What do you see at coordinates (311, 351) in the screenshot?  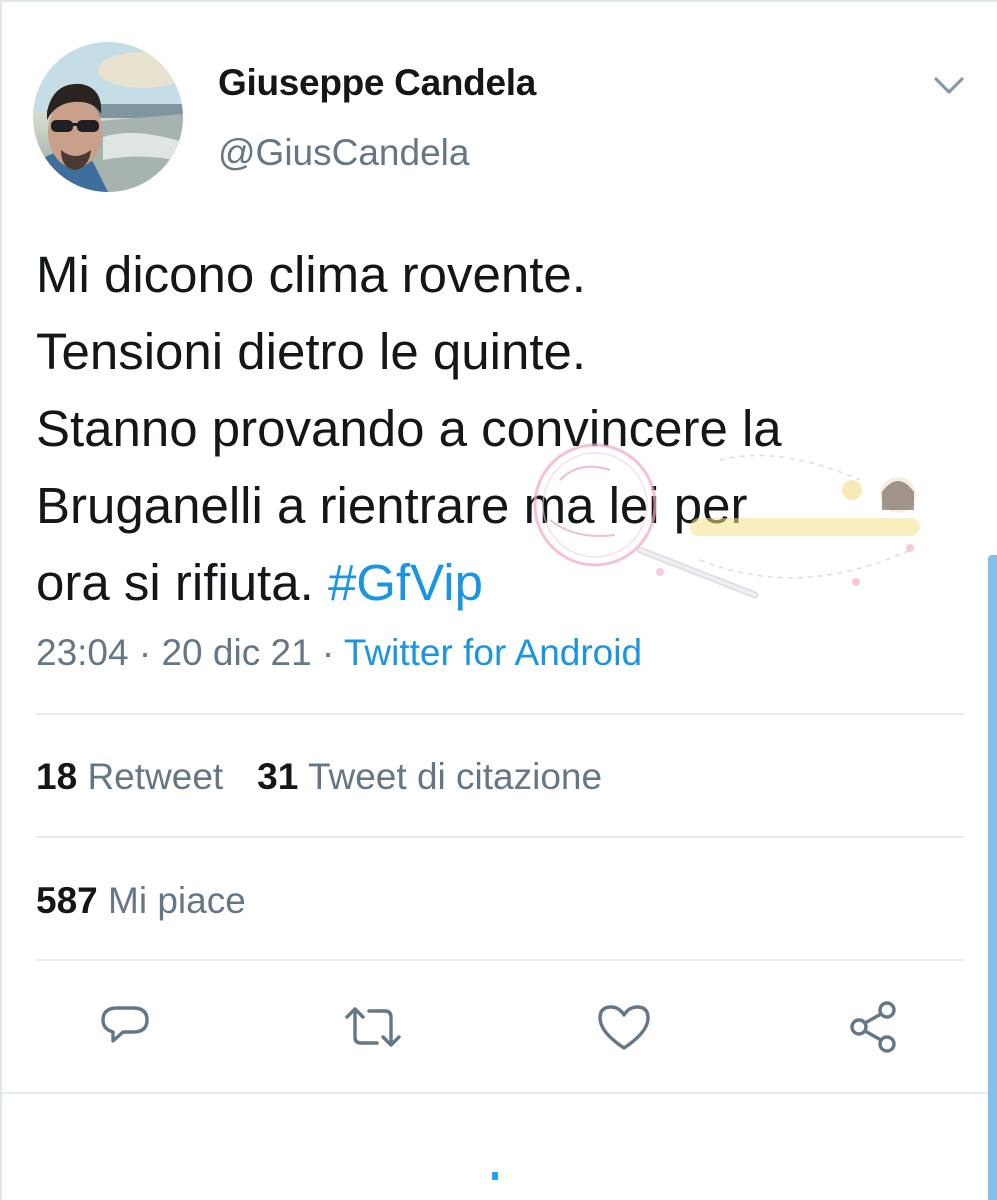 I see `tweet-text-line: Tensioni dietro le quinte.` at bounding box center [311, 351].